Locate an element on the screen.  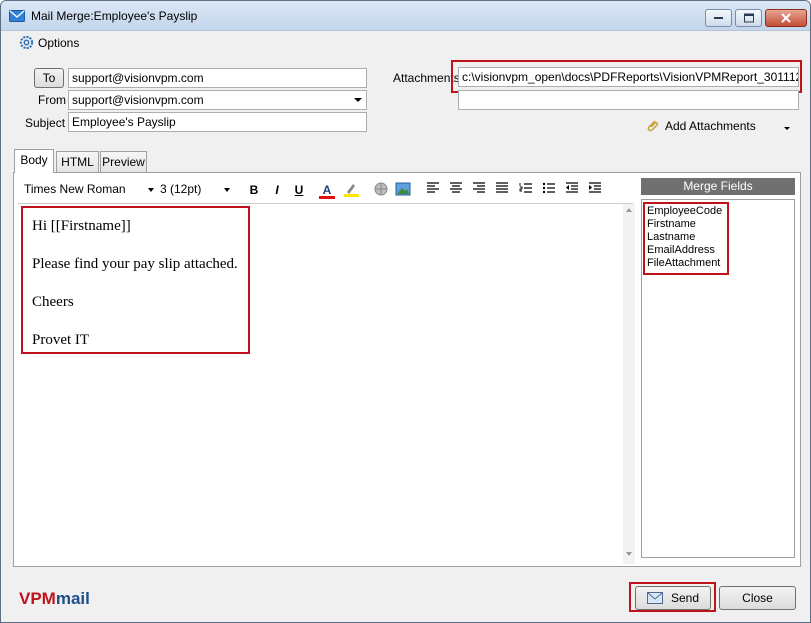
image-icon is located at coordinates (403, 190).